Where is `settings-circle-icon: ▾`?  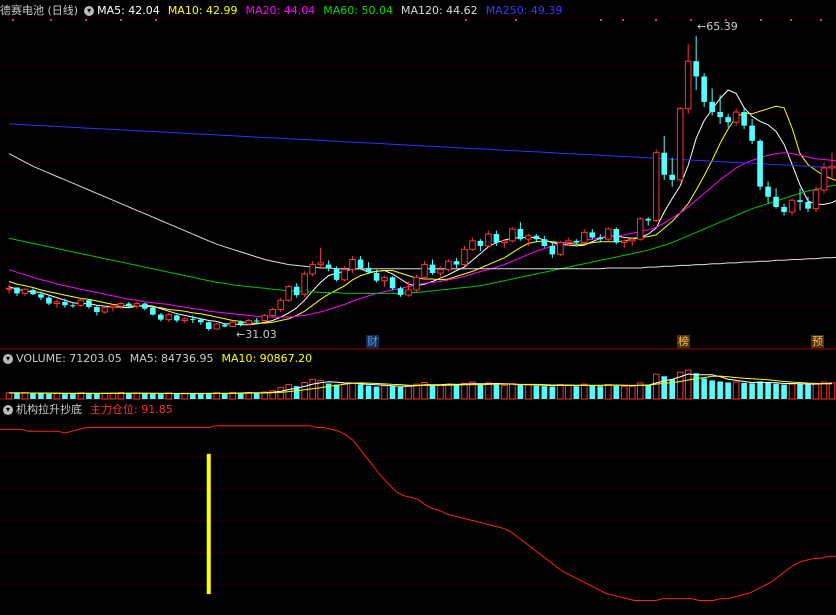
settings-circle-icon: ▾ is located at coordinates (89, 11).